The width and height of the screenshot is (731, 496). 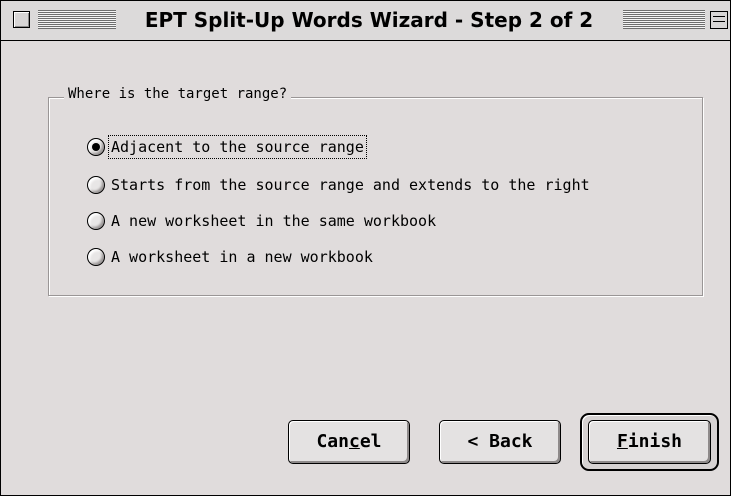 I want to click on title-bar-stripes-right, so click(x=664, y=19).